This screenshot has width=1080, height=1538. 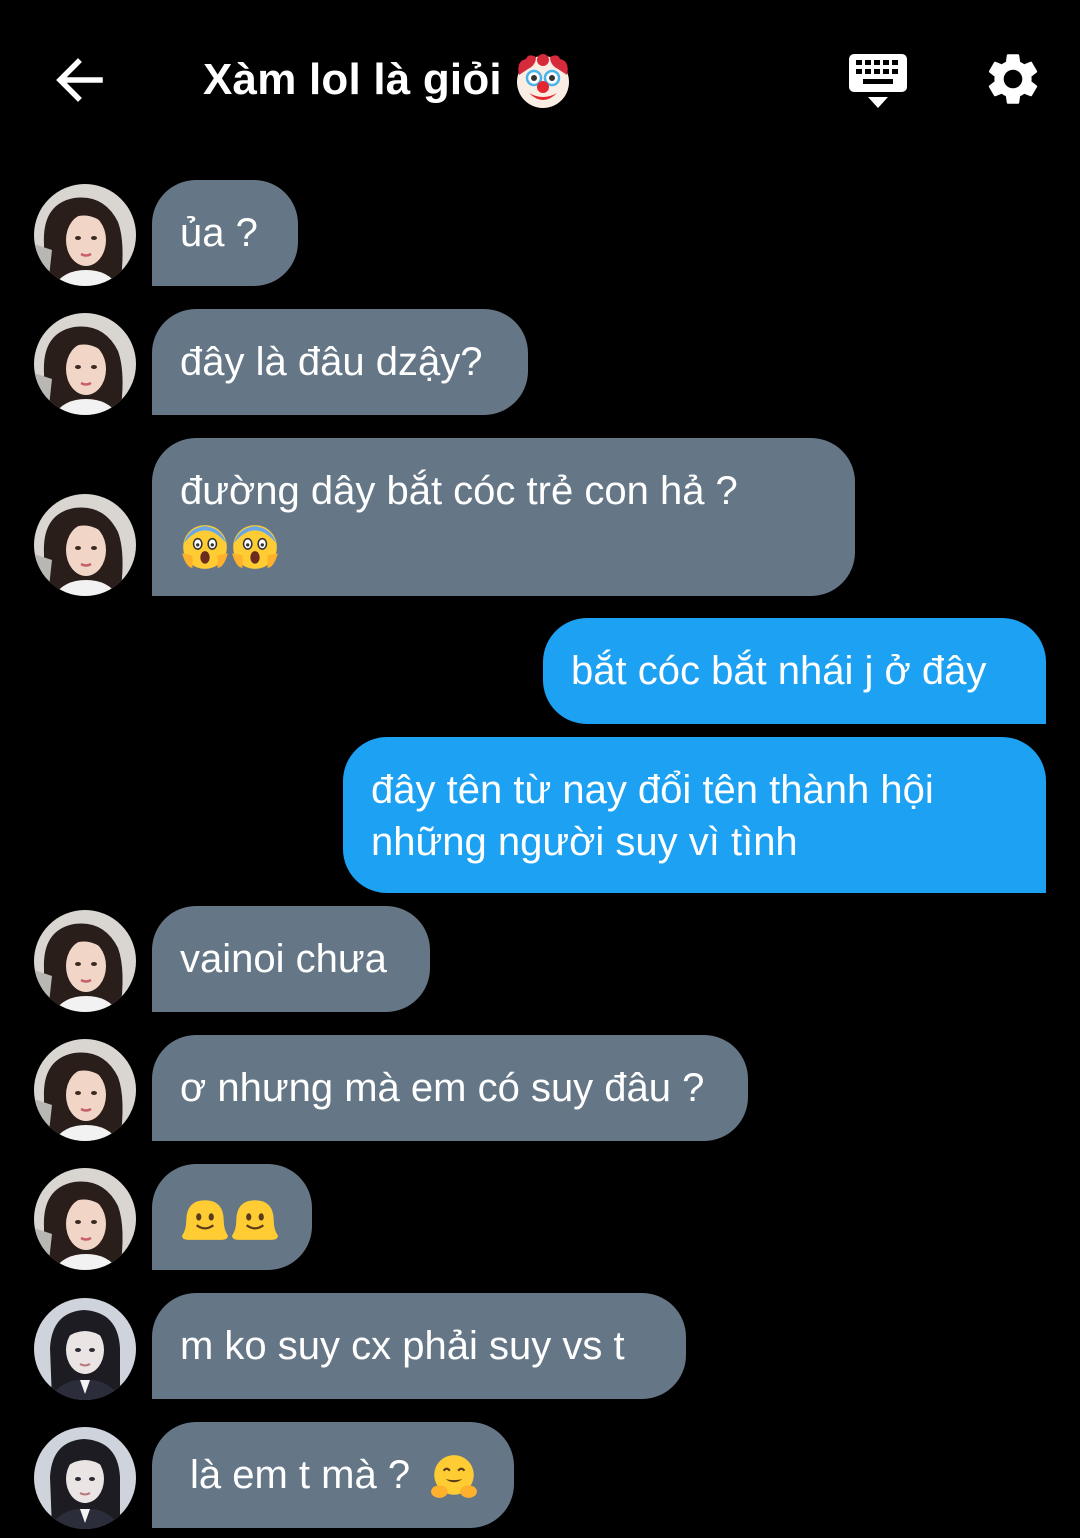 I want to click on message-text: đường dây bắt cóc trẻ con hả ?, so click(x=459, y=491).